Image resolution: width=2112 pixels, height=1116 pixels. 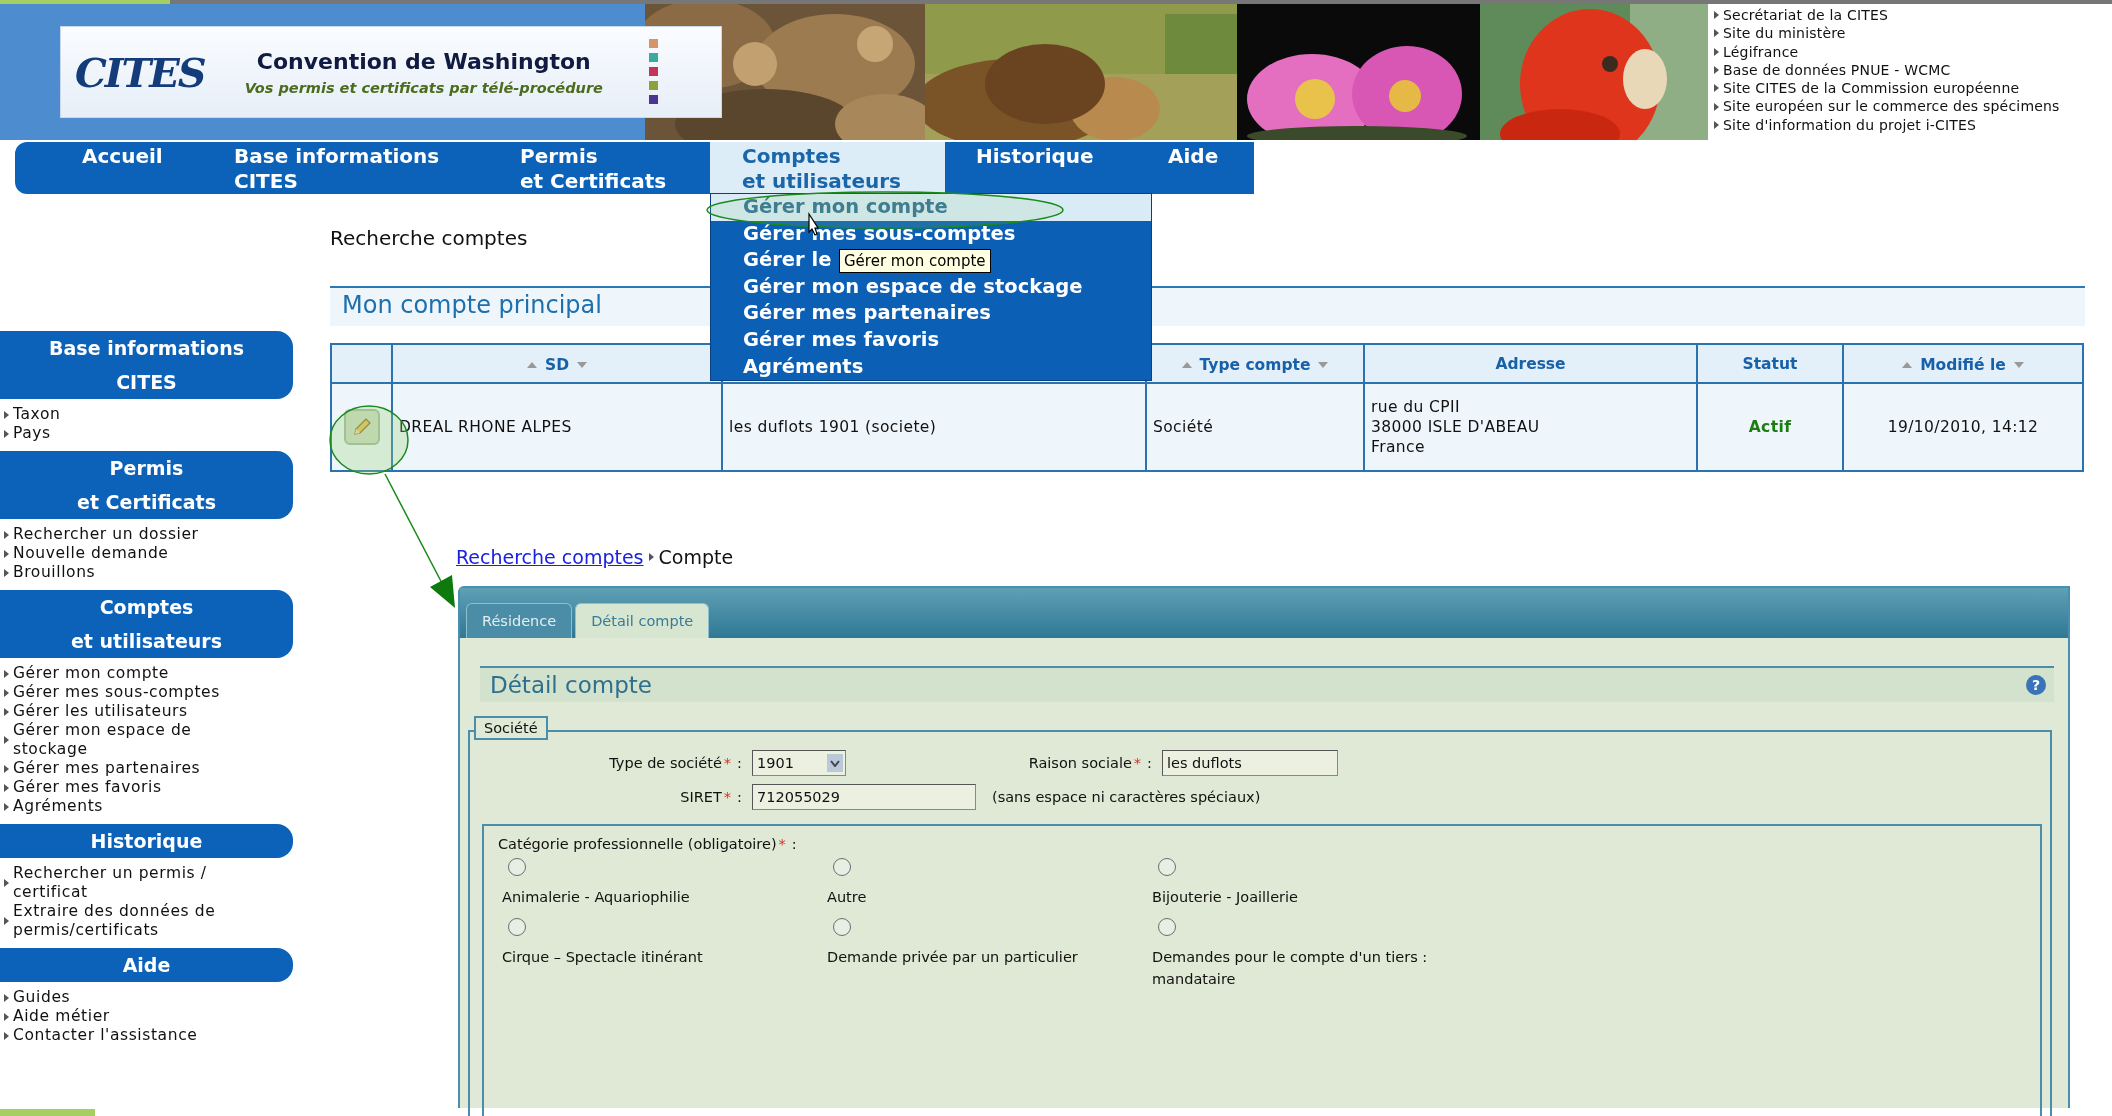 I want to click on tab: Détail compte, so click(x=642, y=620).